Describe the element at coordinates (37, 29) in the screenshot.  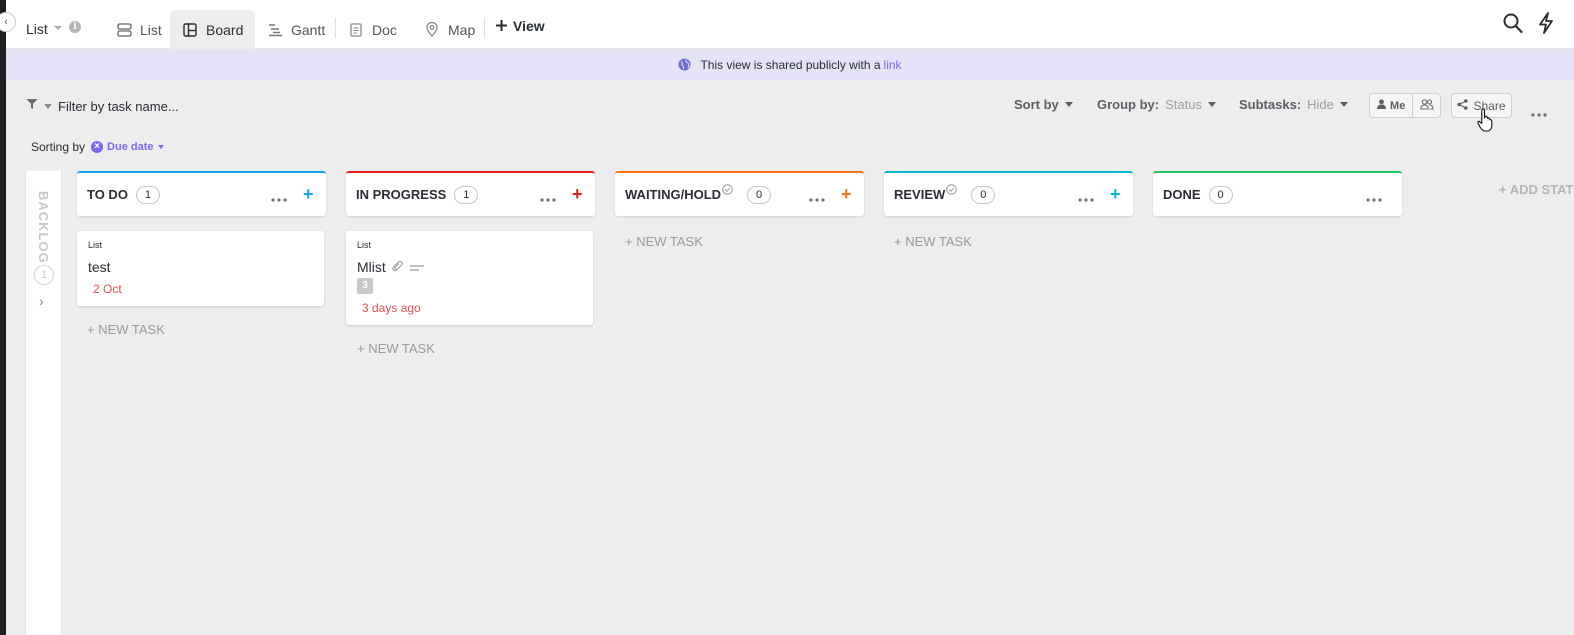
I see `list-title: List` at that location.